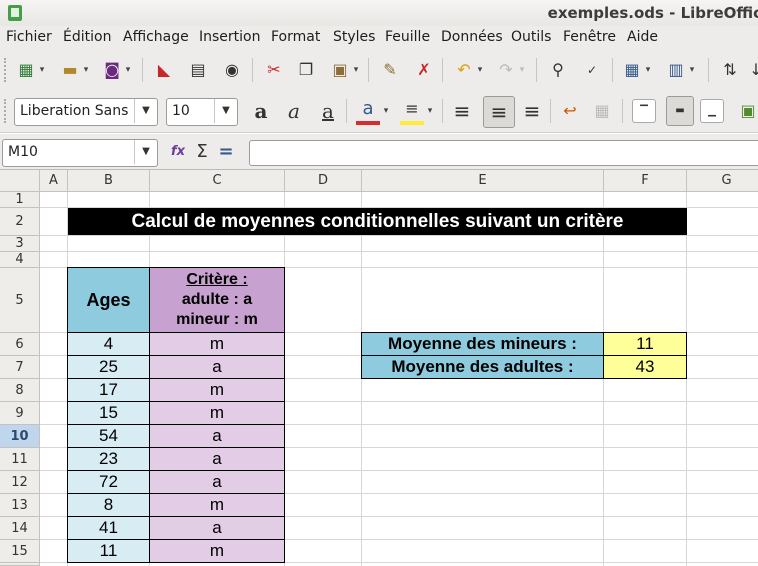  Describe the element at coordinates (112, 70) in the screenshot. I see `save-icon: ◙` at that location.